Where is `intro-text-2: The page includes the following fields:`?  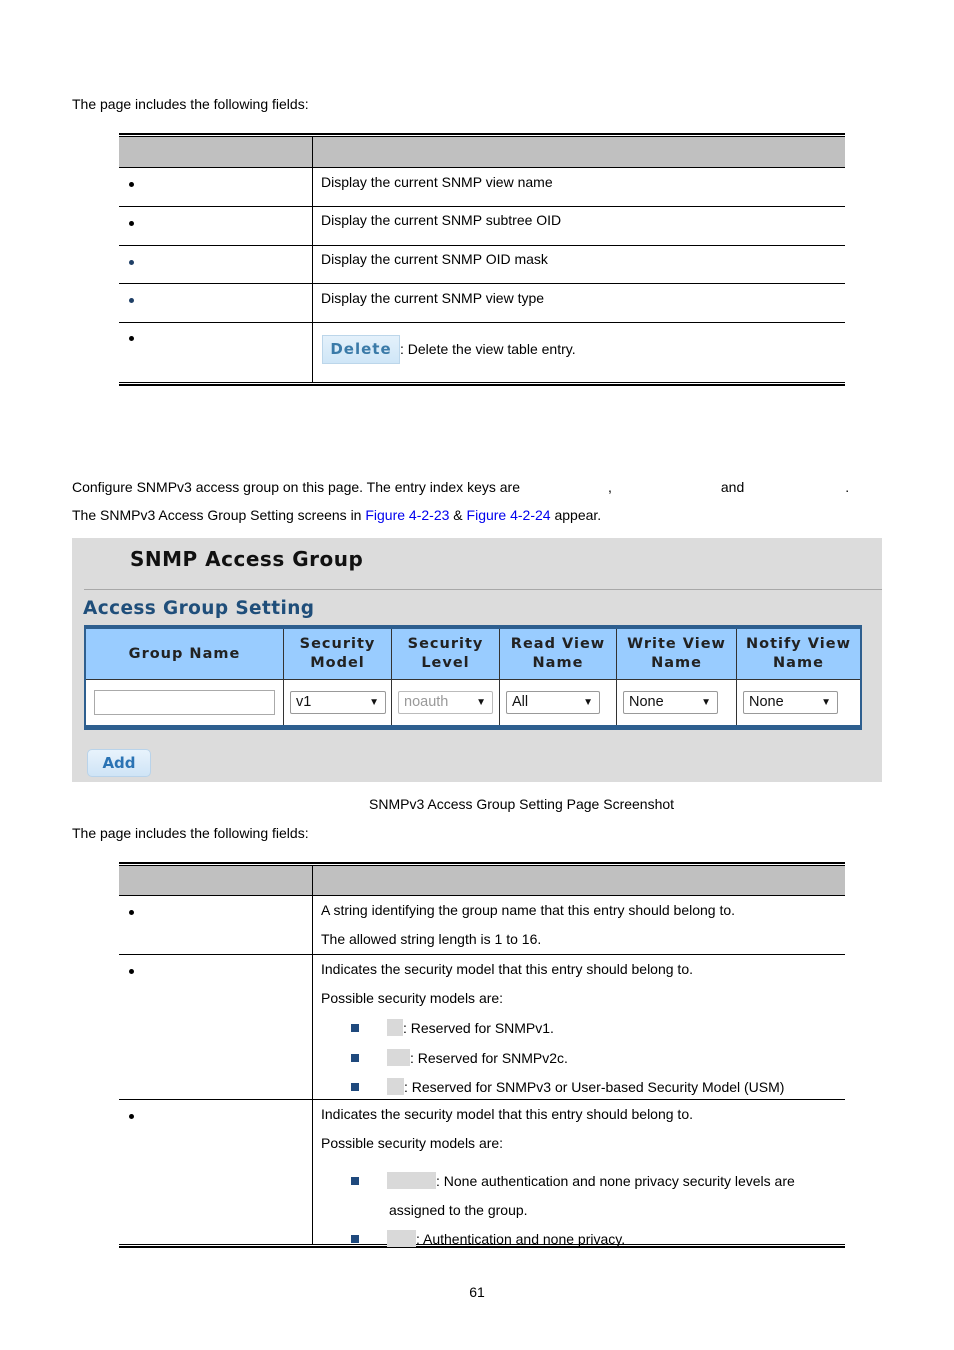
intro-text-2: The page includes the following fields: is located at coordinates (190, 833).